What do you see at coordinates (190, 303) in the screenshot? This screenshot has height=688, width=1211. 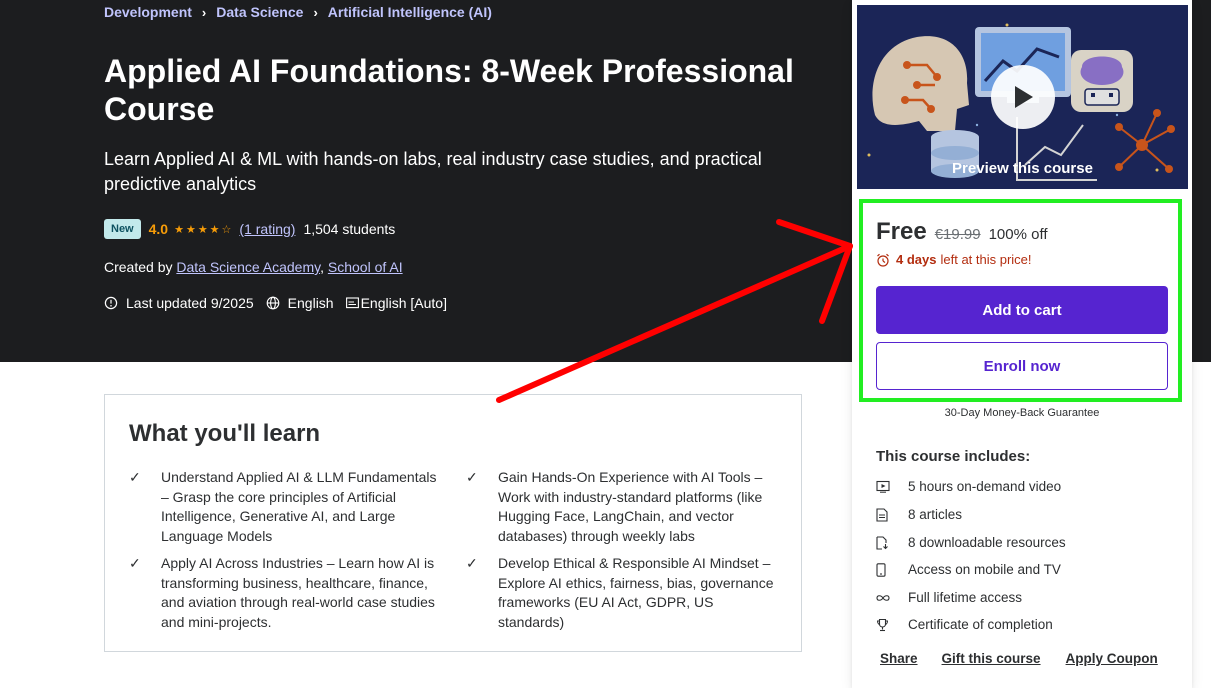 I see `last-updated: Last updated 9/2025` at bounding box center [190, 303].